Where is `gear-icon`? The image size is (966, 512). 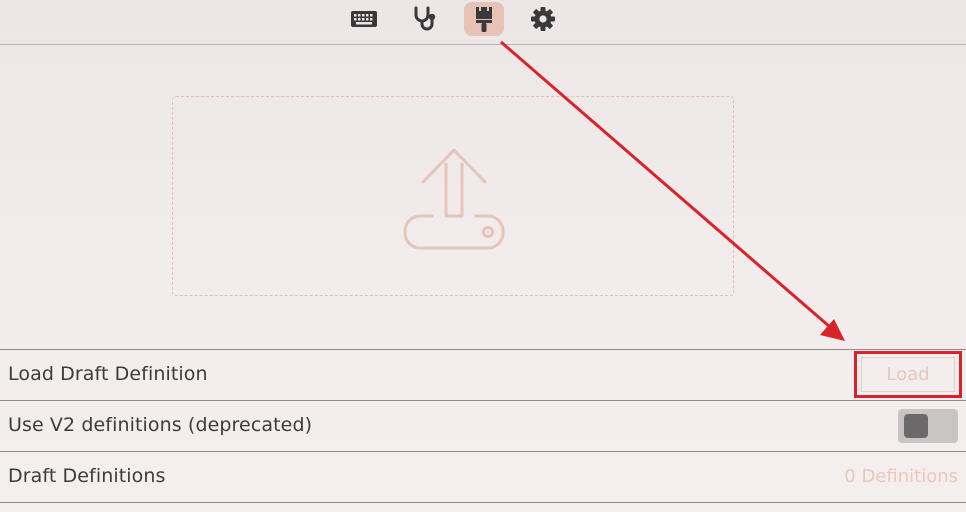 gear-icon is located at coordinates (543, 19).